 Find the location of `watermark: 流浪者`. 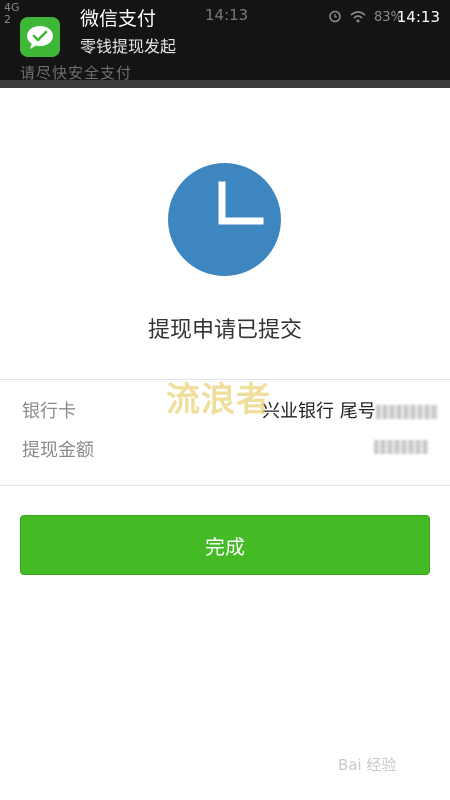

watermark: 流浪者 is located at coordinates (218, 400).